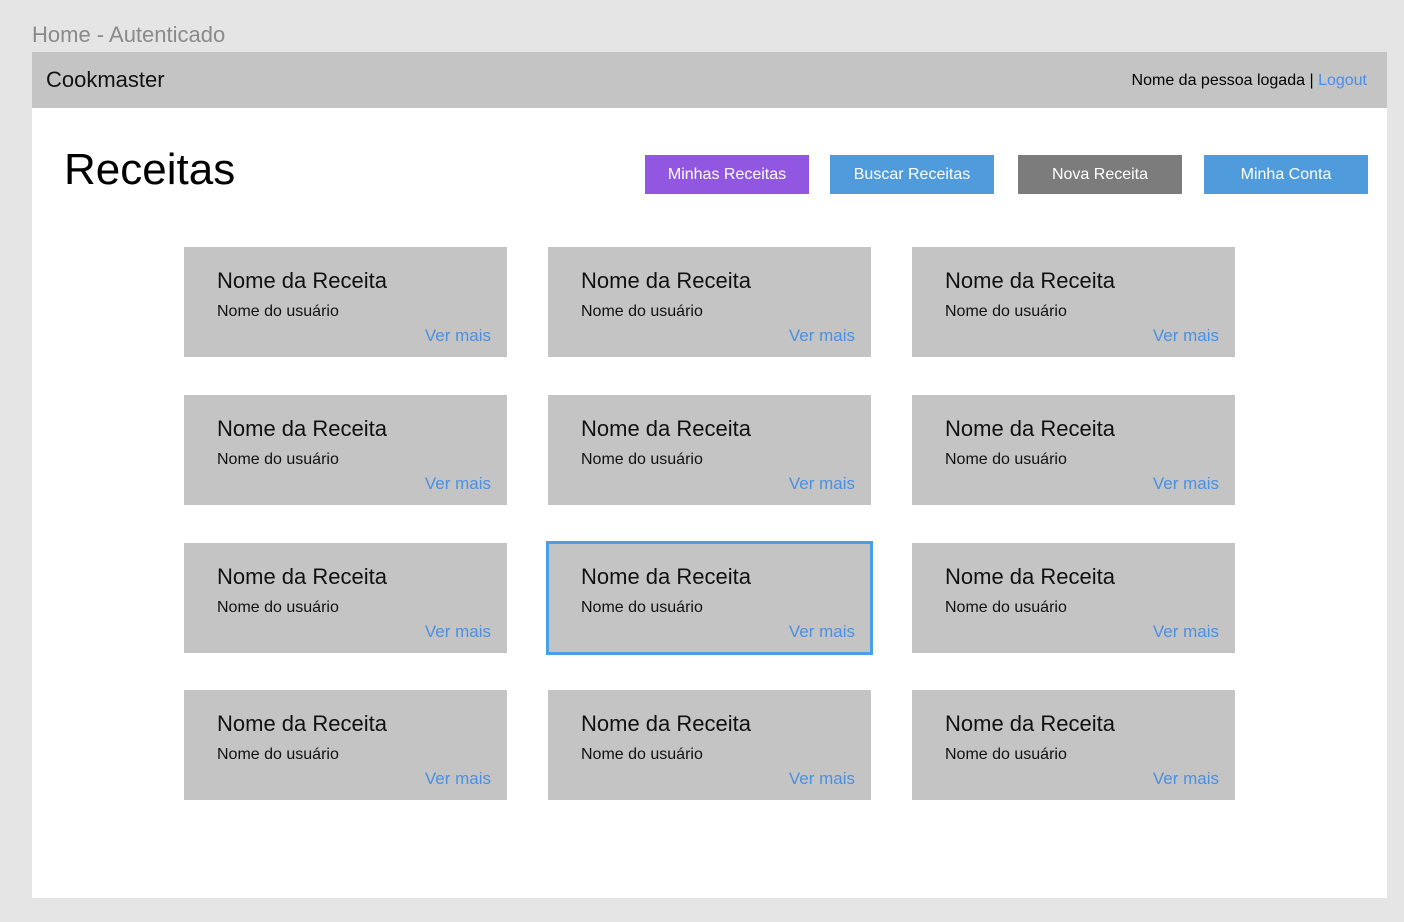 Image resolution: width=1404 pixels, height=922 pixels. Describe the element at coordinates (150, 169) in the screenshot. I see `page-title: Receitas` at that location.